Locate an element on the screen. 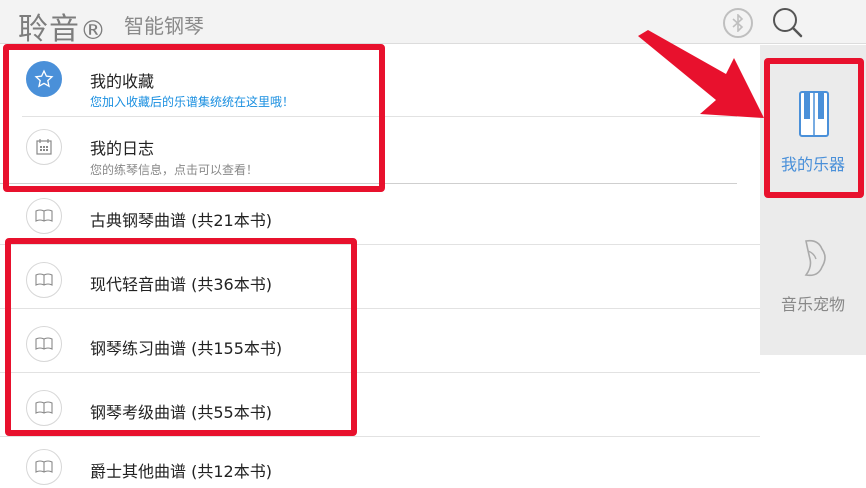 The image size is (866, 488). pet-icon is located at coordinates (815, 258).